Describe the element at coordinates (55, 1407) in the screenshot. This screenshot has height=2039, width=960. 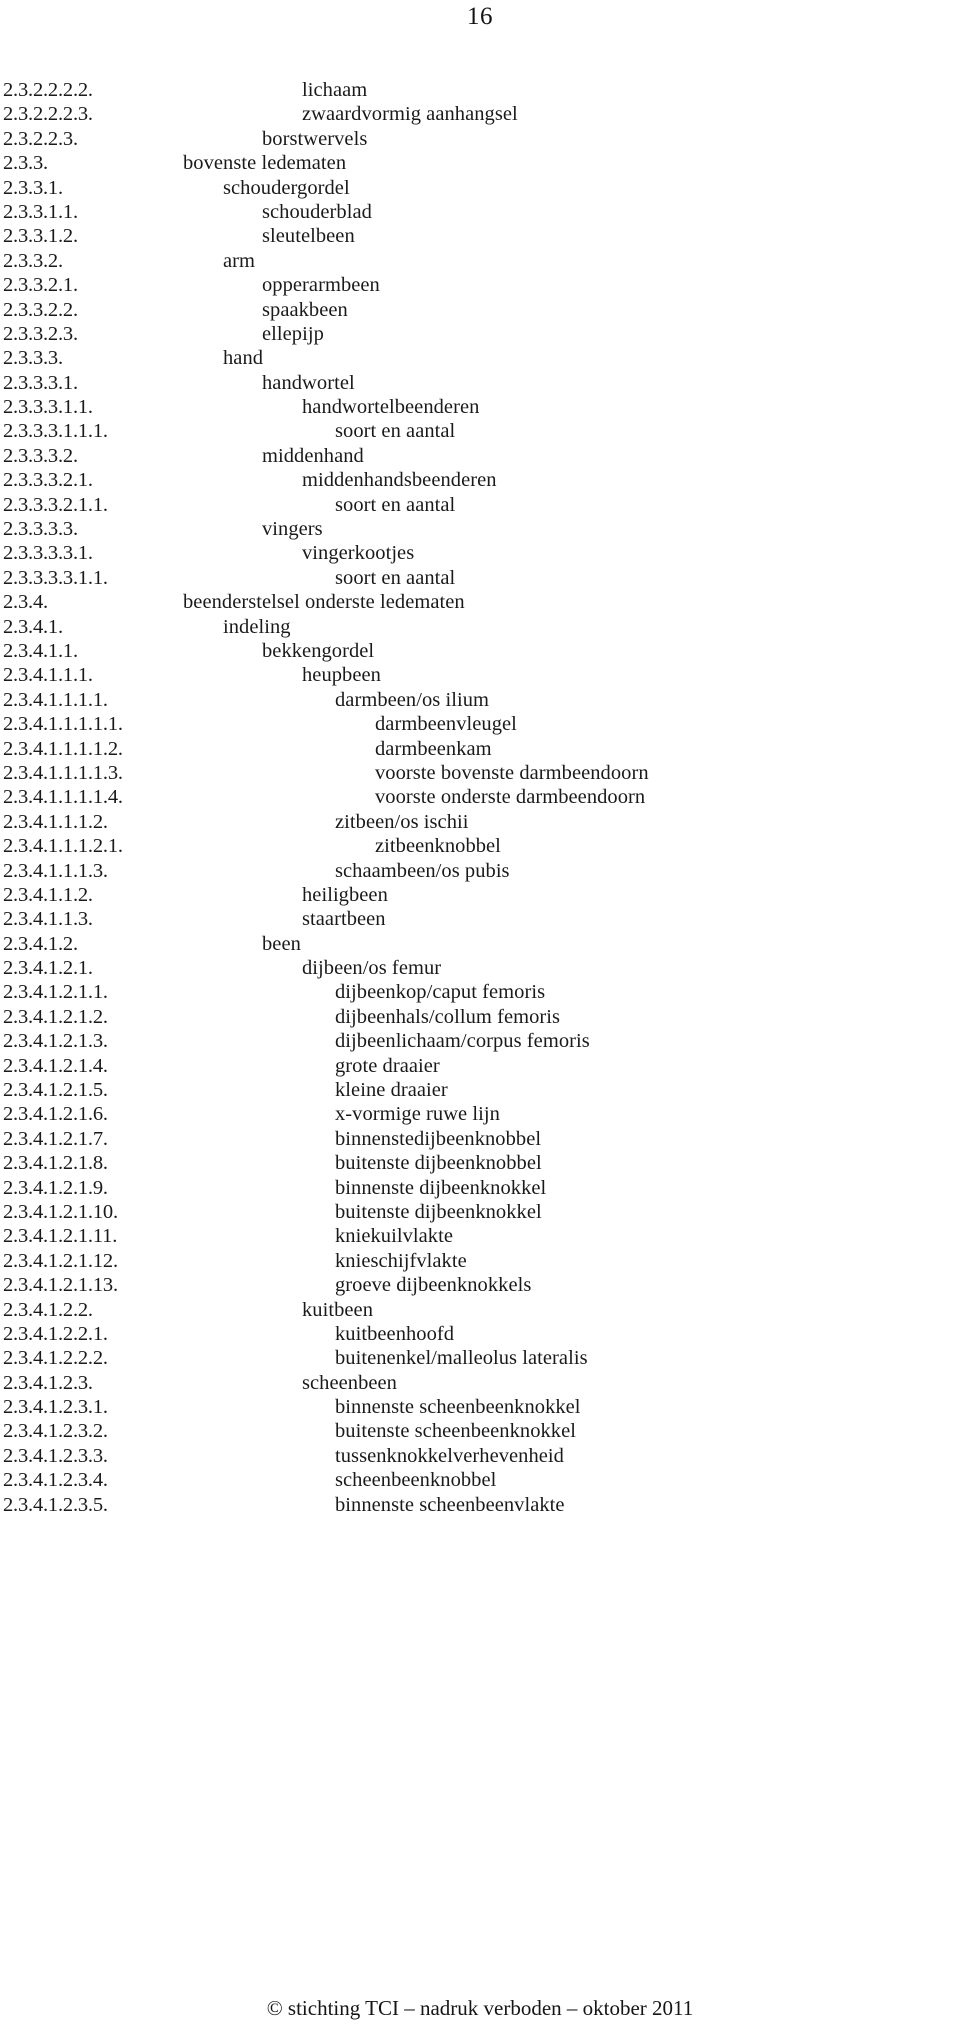
I see `index-row-code: 2.3.4.1.2.3.1.` at that location.